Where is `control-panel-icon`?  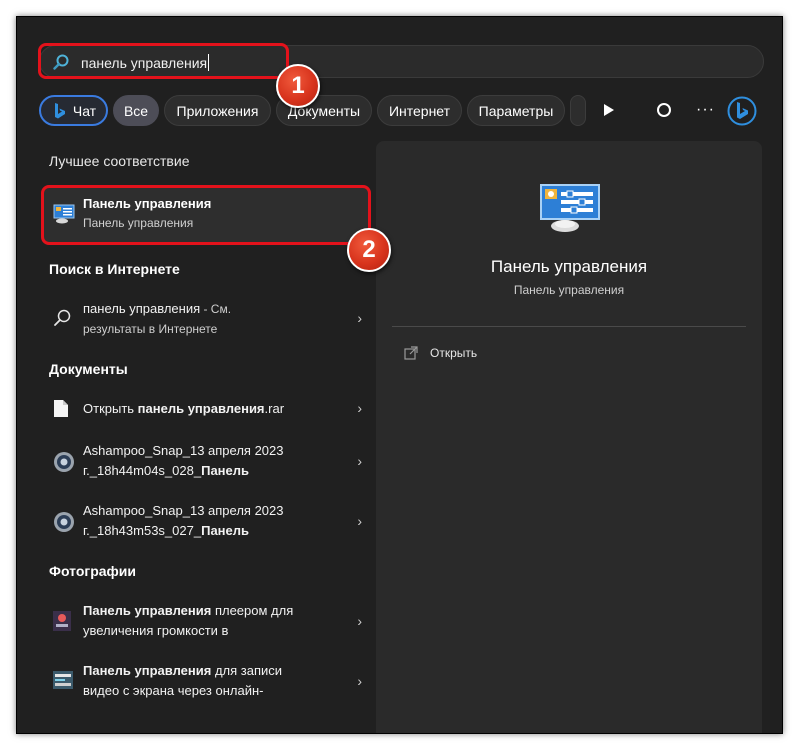
control-panel-icon is located at coordinates (570, 208).